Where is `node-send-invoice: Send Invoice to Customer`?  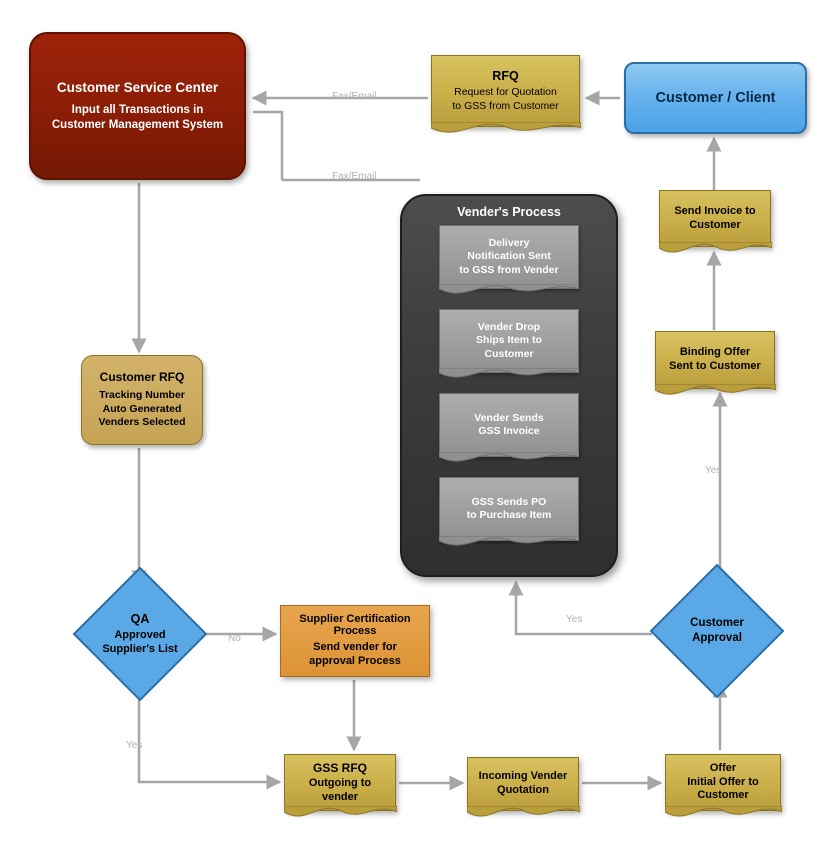
node-send-invoice: Send Invoice to Customer is located at coordinates (715, 221).